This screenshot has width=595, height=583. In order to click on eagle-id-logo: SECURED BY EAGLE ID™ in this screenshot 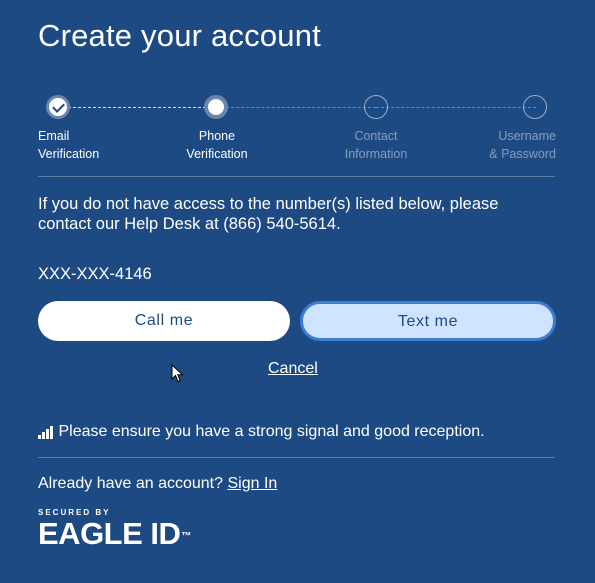, I will do `click(114, 529)`.